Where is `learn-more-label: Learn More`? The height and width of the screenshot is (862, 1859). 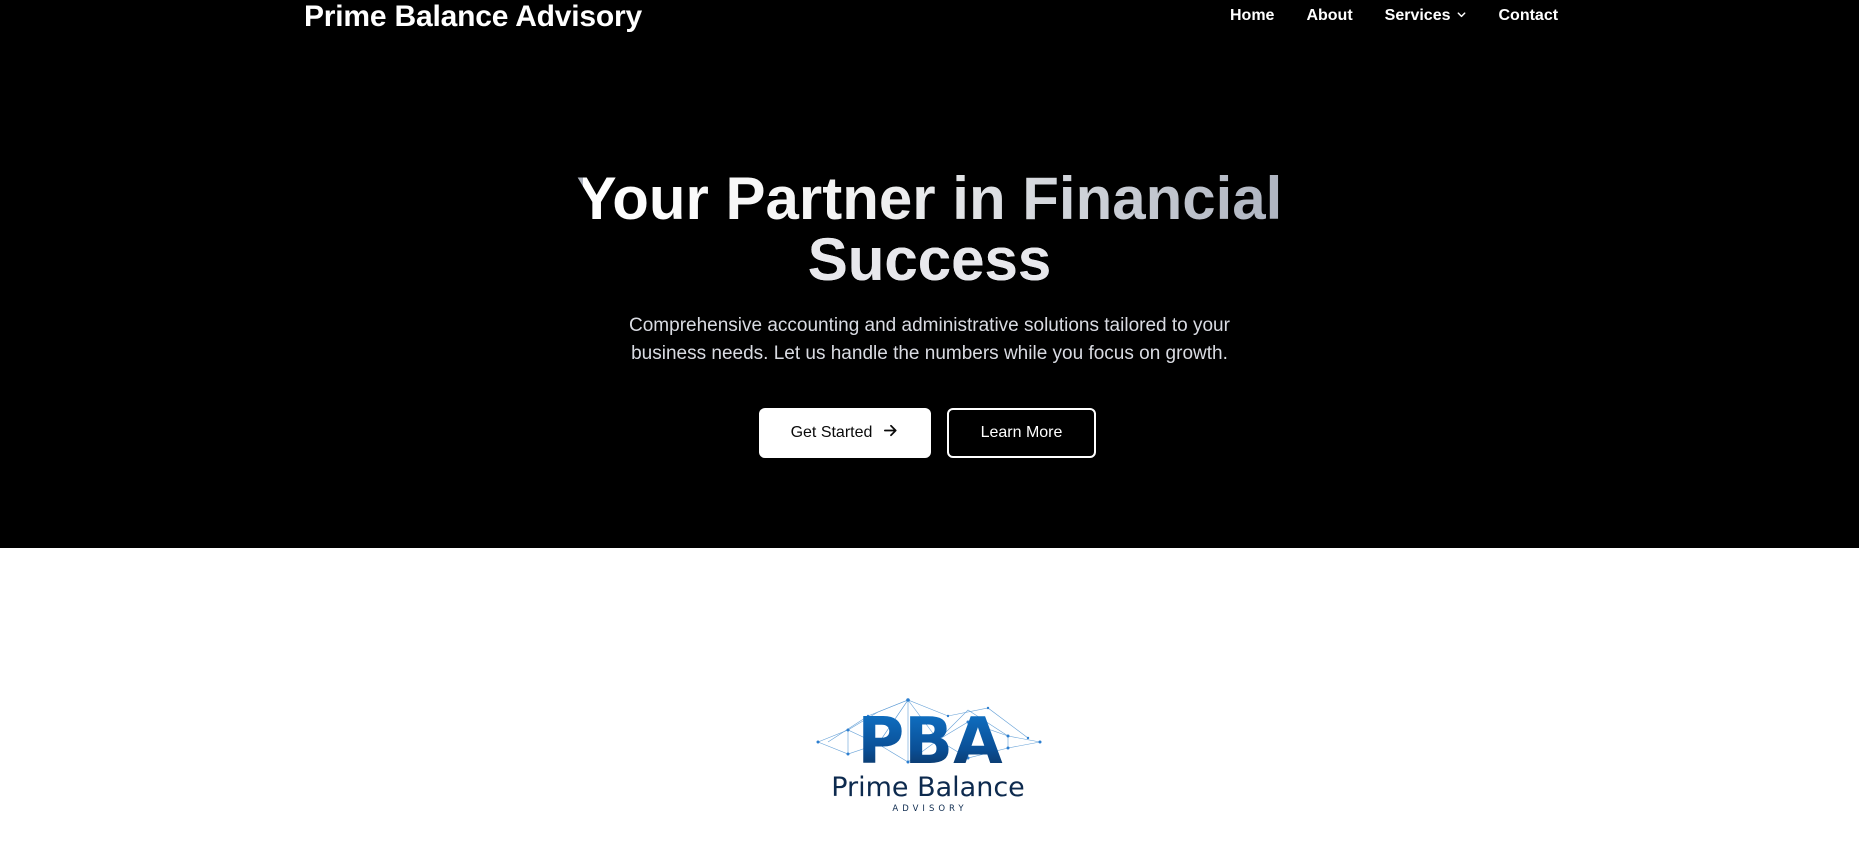 learn-more-label: Learn More is located at coordinates (1021, 432).